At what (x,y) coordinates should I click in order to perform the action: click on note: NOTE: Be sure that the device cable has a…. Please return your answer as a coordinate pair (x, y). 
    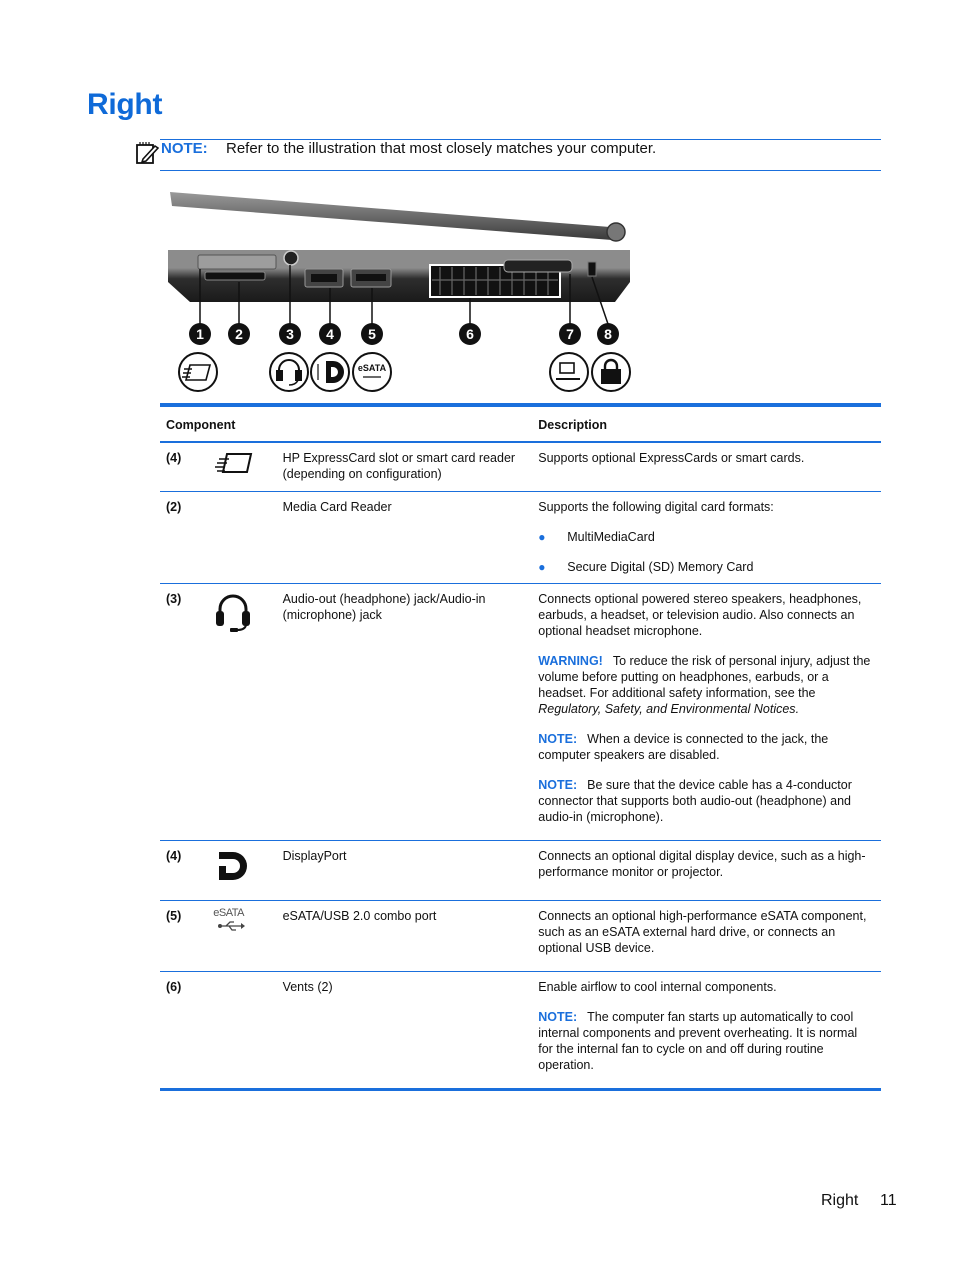
    Looking at the image, I should click on (695, 800).